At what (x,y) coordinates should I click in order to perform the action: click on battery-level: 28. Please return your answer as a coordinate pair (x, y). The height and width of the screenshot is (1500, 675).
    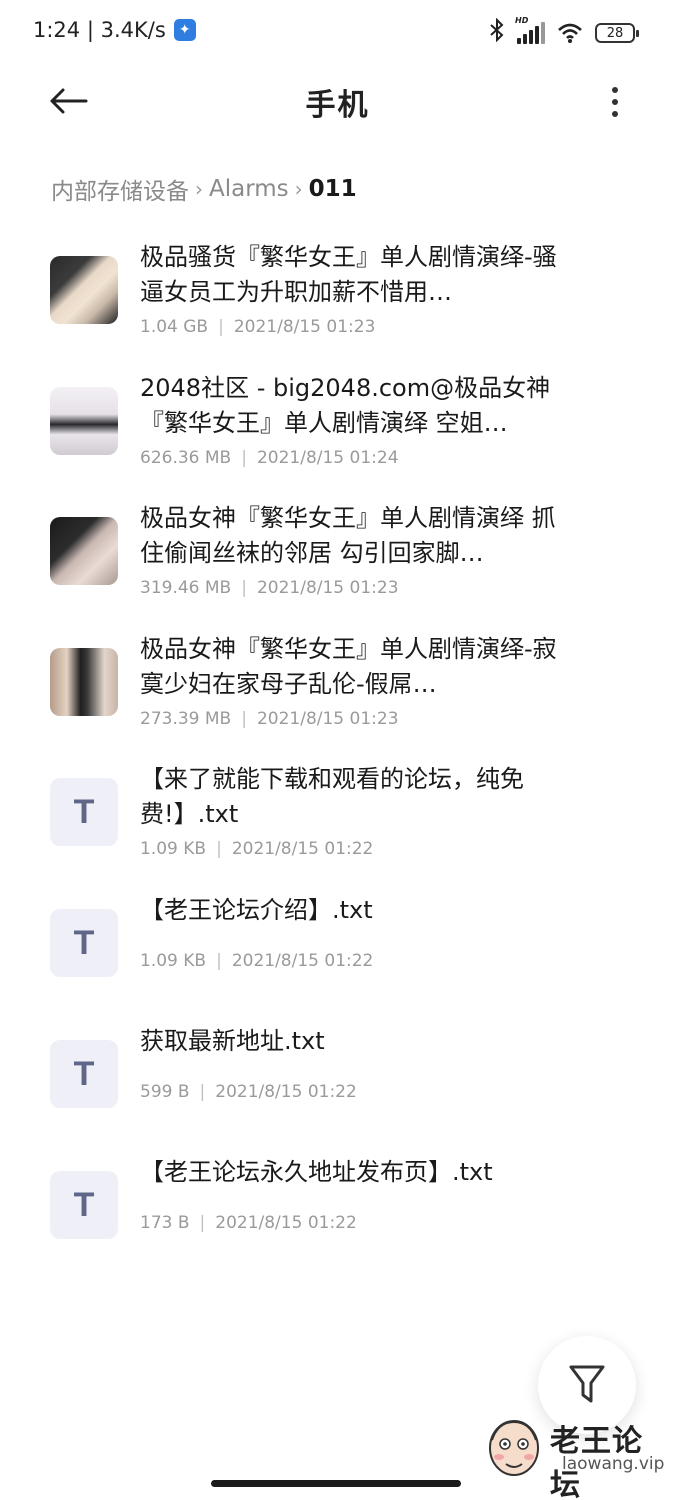
    Looking at the image, I should click on (615, 33).